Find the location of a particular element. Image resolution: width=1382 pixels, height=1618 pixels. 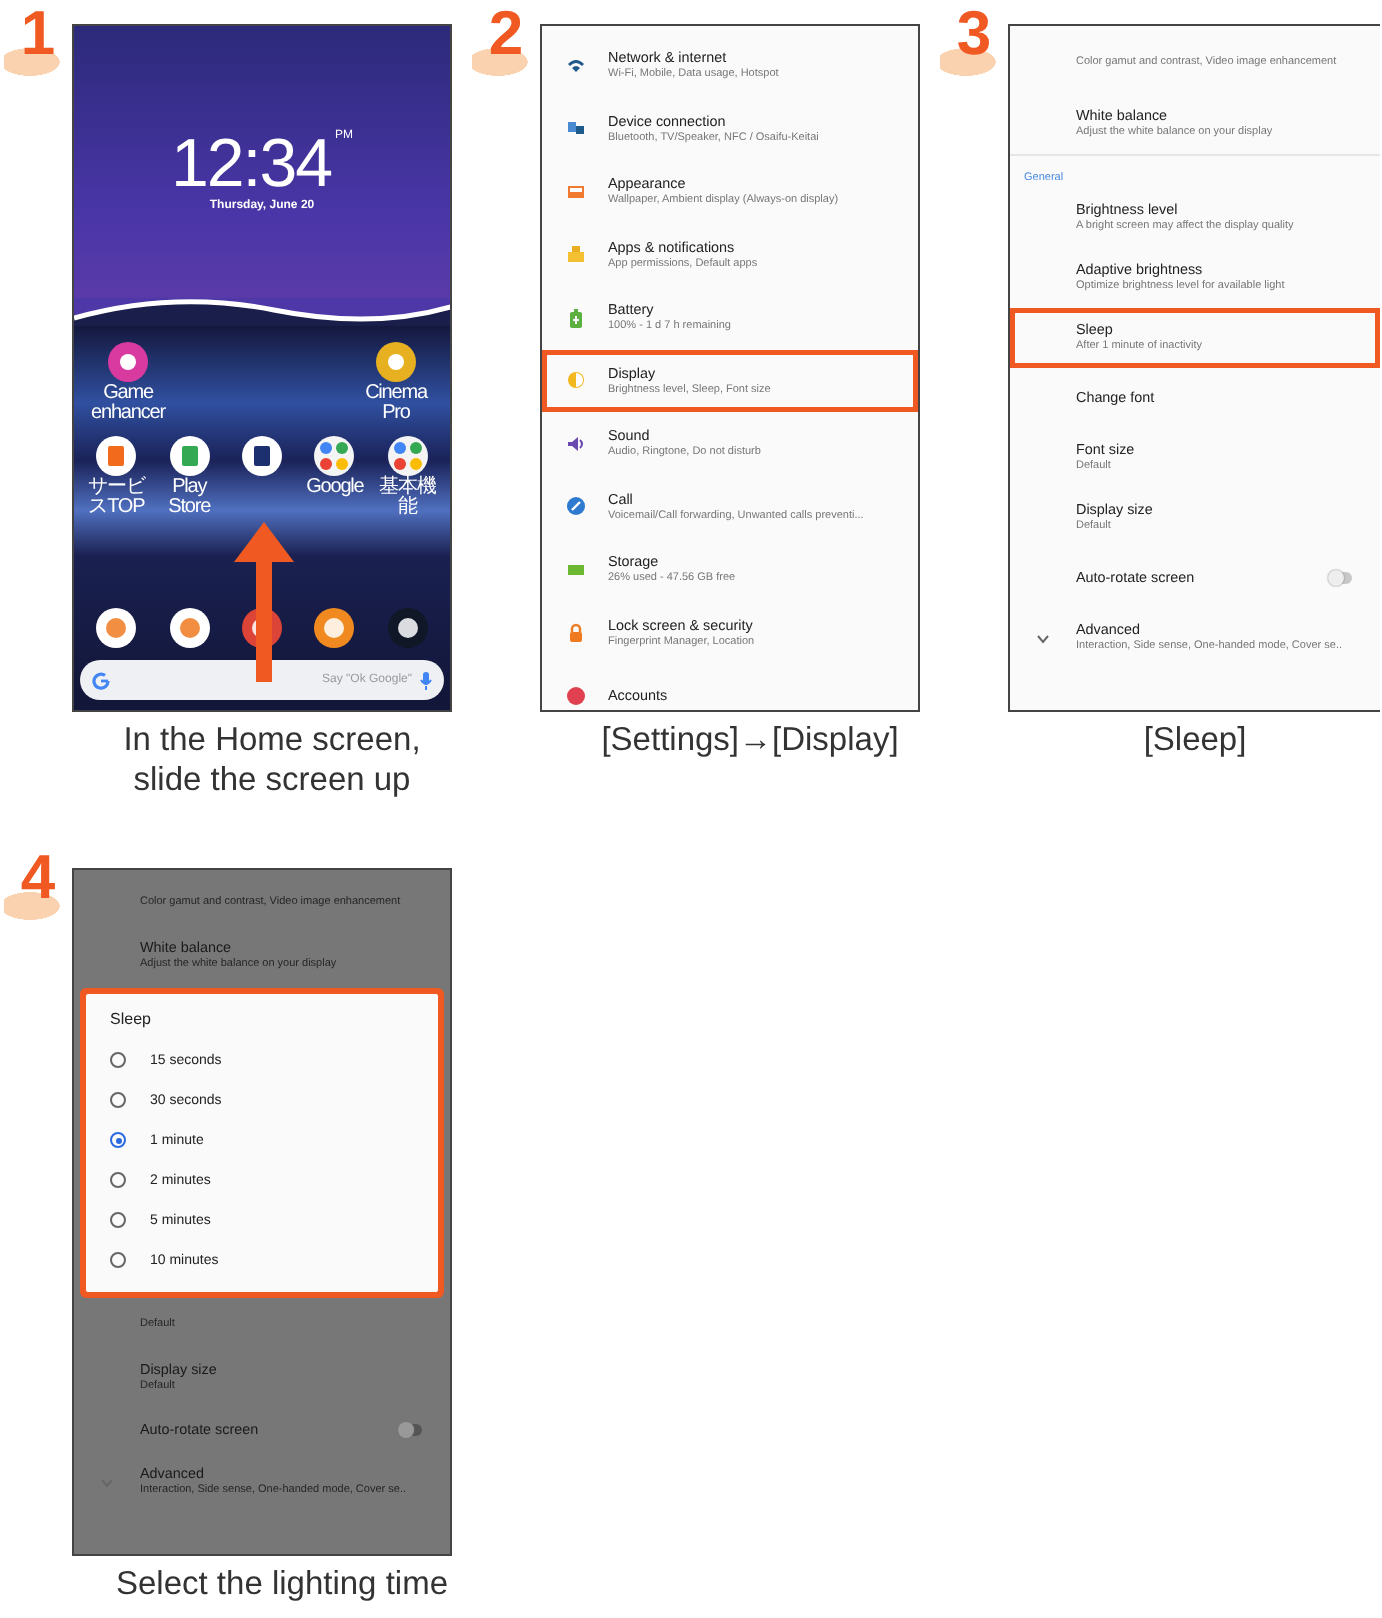

battery-icon is located at coordinates (575, 317).